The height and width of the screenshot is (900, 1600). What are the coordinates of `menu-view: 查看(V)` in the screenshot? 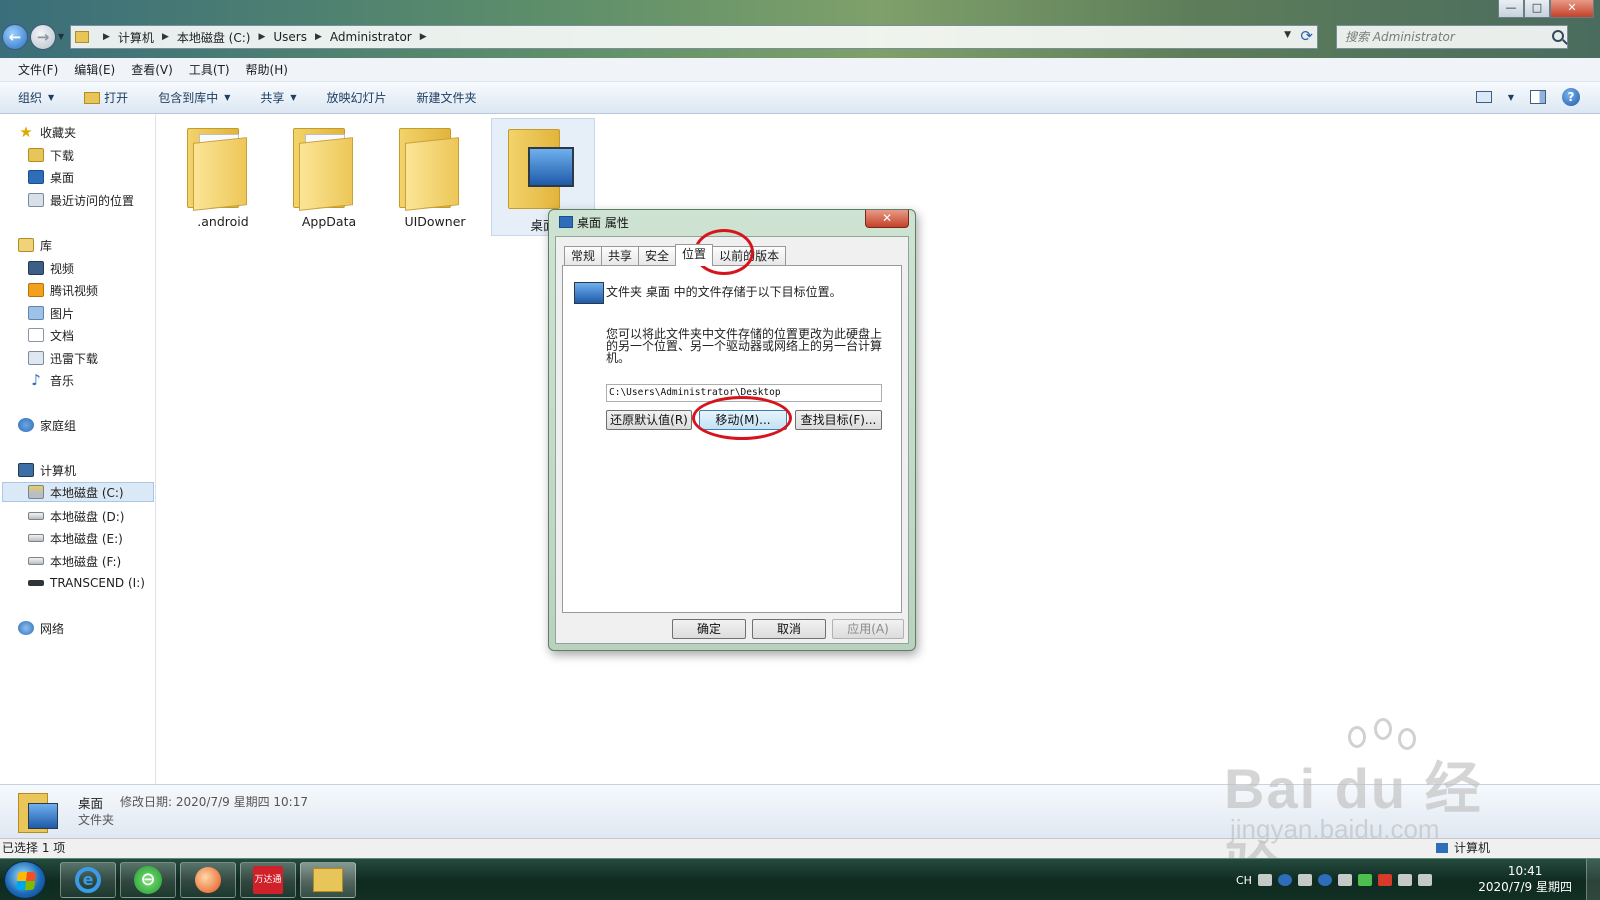 It's located at (152, 69).